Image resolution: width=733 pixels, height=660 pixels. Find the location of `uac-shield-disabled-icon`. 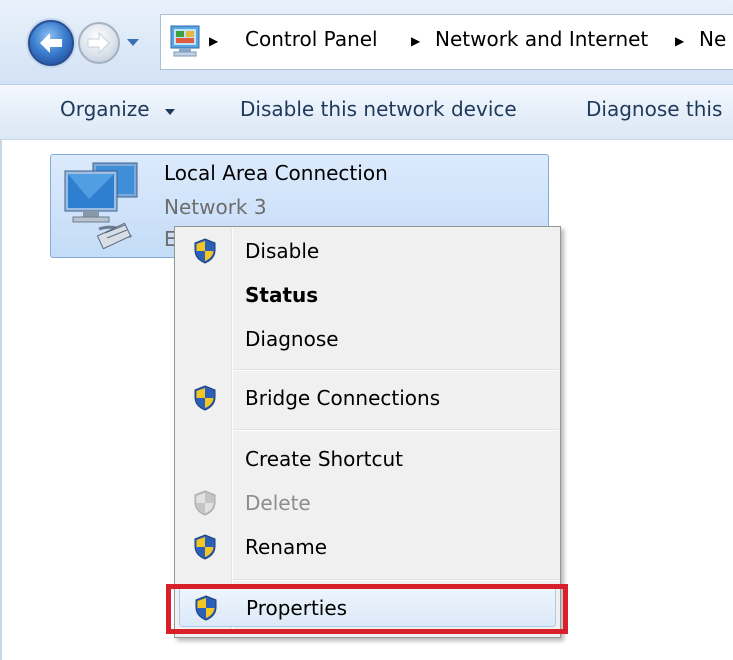

uac-shield-disabled-icon is located at coordinates (205, 503).